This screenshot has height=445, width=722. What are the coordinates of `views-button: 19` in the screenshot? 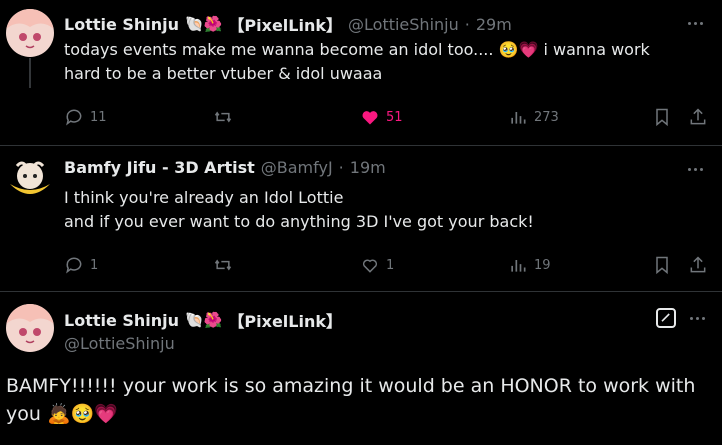 It's located at (529, 265).